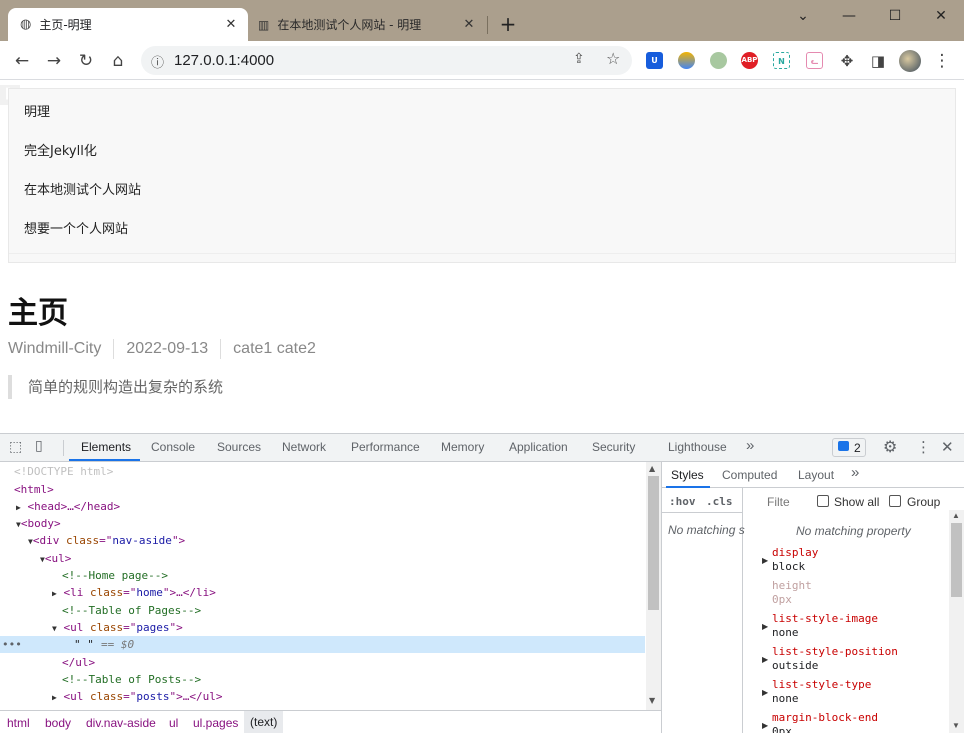 This screenshot has height=733, width=964. What do you see at coordinates (76, 227) in the screenshot?
I see `nav-item-post: 想要一个个人网站` at bounding box center [76, 227].